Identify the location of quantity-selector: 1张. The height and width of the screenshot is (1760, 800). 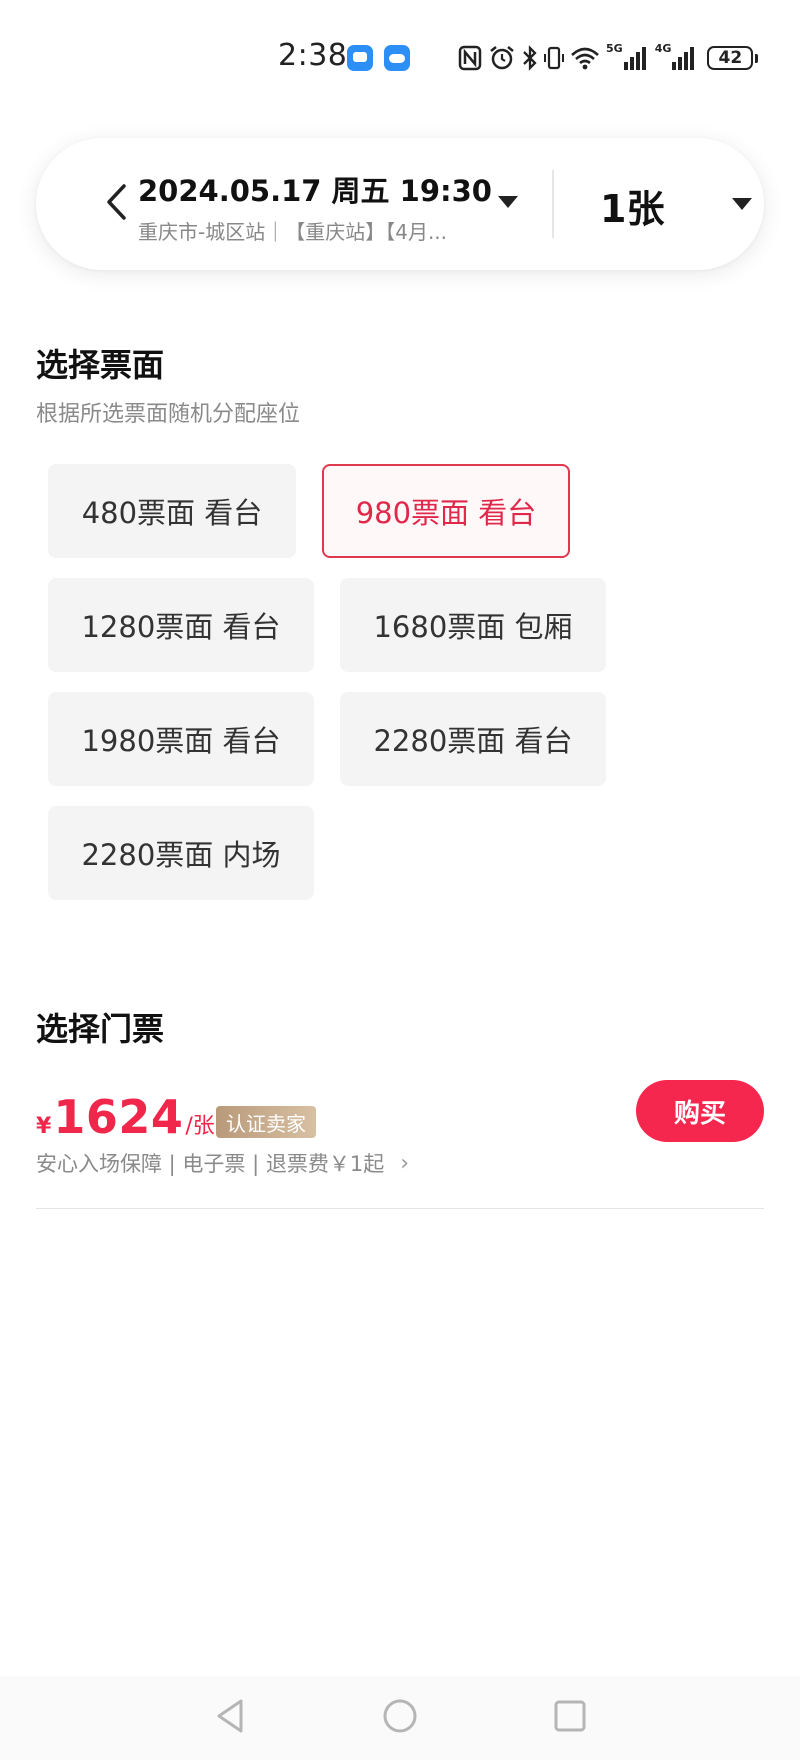
(674, 204).